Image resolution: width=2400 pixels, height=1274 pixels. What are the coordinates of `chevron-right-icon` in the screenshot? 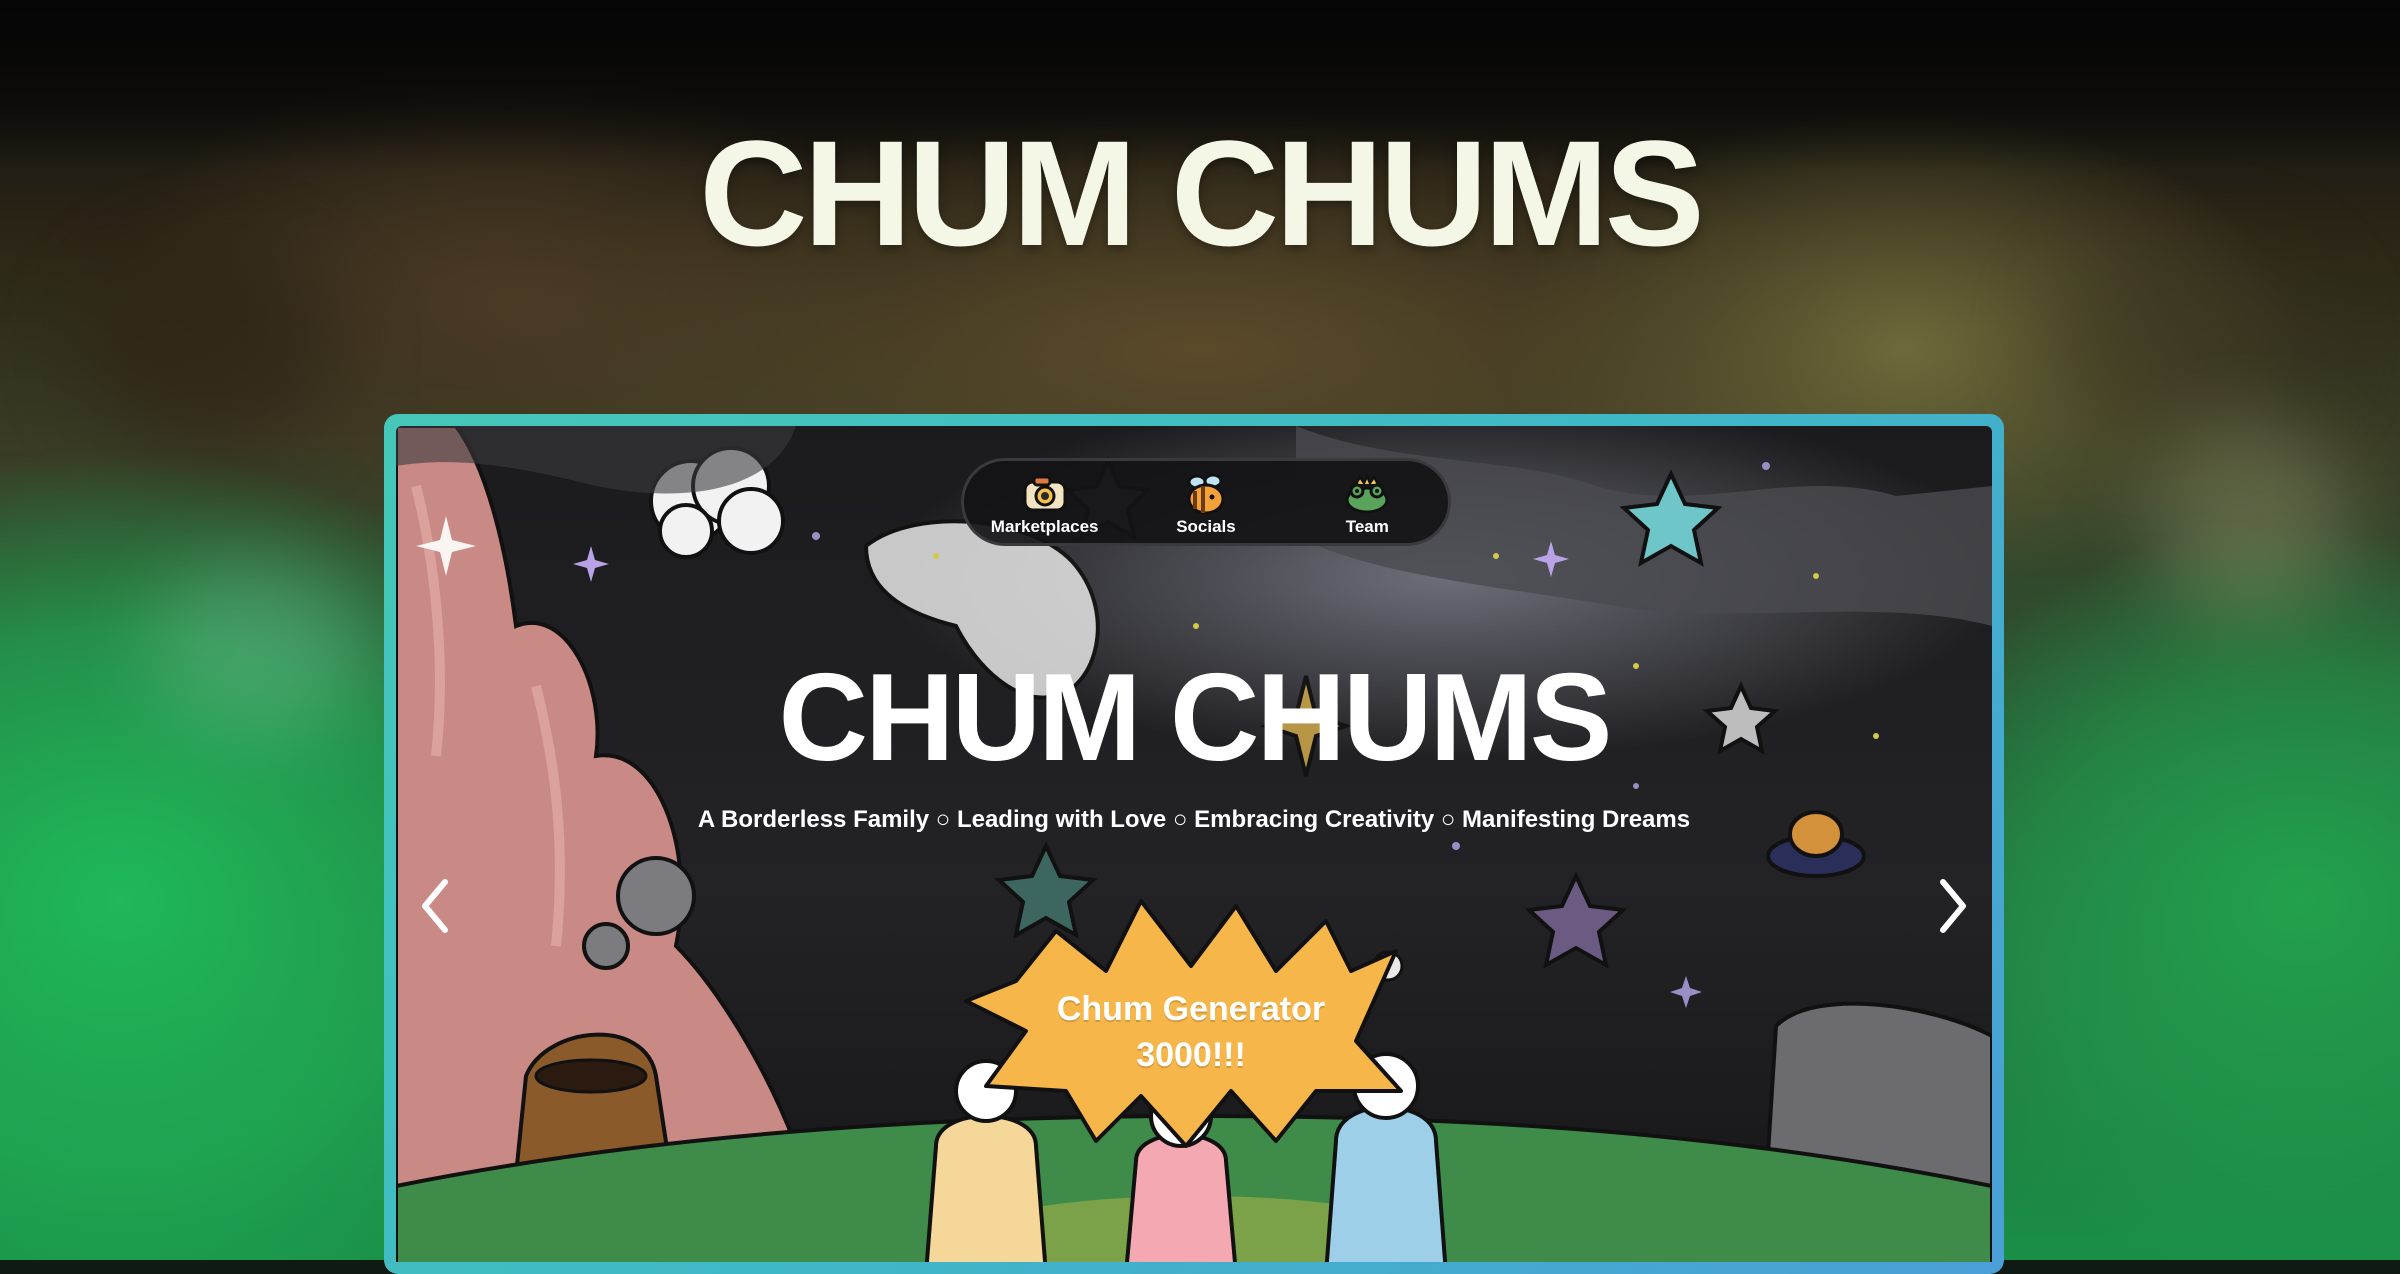 It's located at (1953, 906).